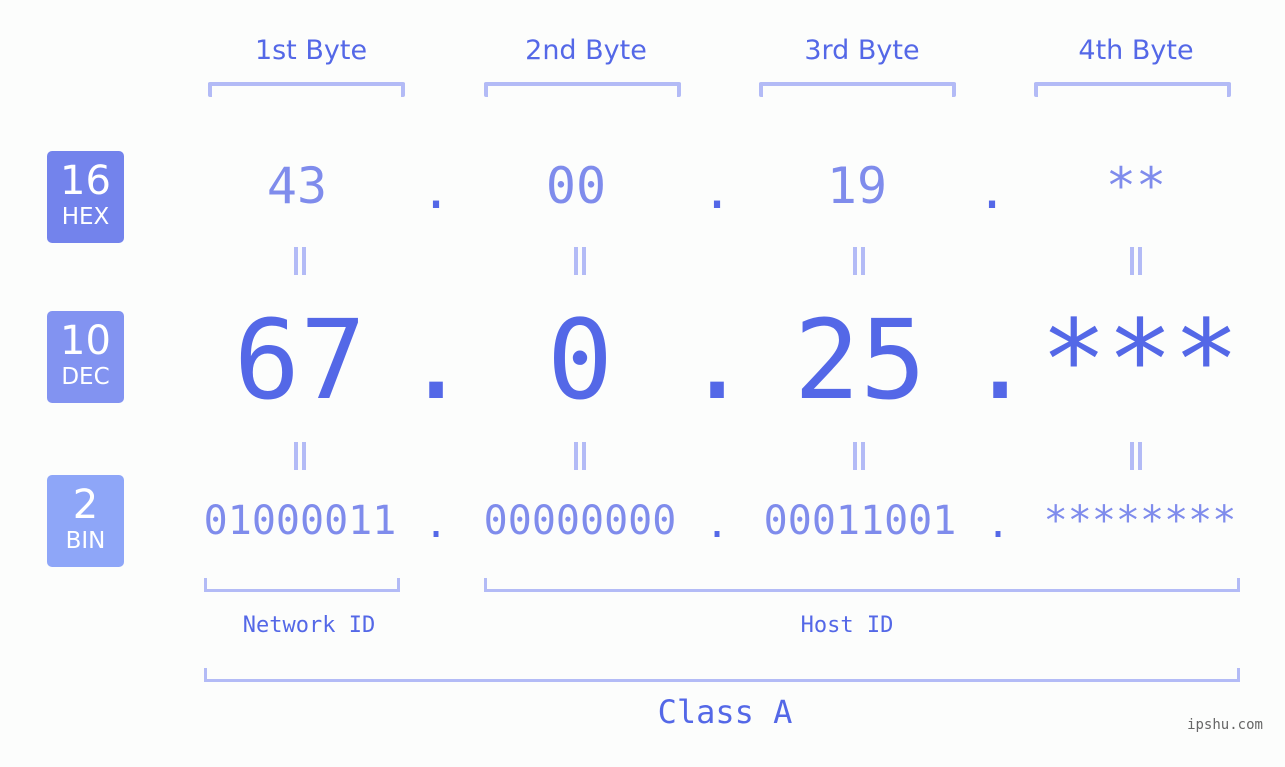 This screenshot has height=767, width=1285. What do you see at coordinates (300, 360) in the screenshot?
I see `dec-byte-1: 67` at bounding box center [300, 360].